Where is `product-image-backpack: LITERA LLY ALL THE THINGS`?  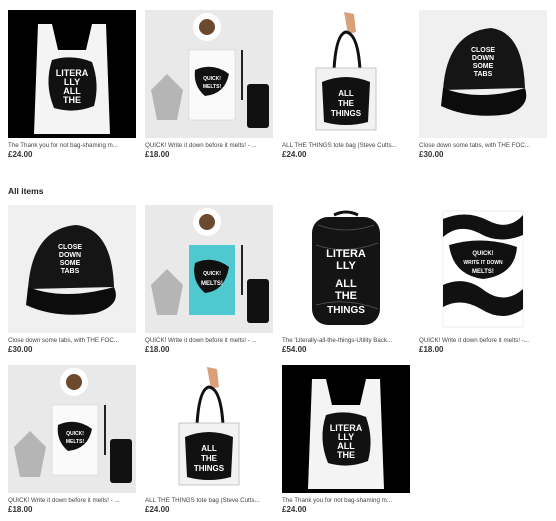 product-image-backpack: LITERA LLY ALL THE THINGS is located at coordinates (346, 269).